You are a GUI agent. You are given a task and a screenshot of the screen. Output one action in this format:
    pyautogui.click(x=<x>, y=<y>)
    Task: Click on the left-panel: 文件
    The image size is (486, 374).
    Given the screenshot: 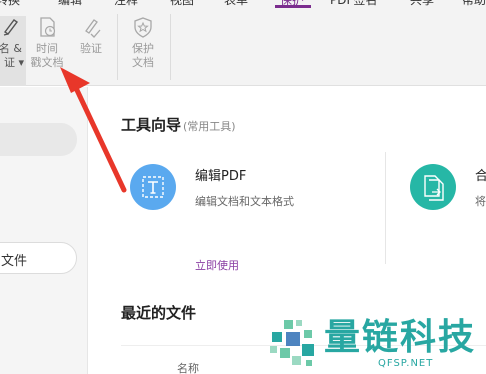 What is the action you would take?
    pyautogui.click(x=44, y=230)
    